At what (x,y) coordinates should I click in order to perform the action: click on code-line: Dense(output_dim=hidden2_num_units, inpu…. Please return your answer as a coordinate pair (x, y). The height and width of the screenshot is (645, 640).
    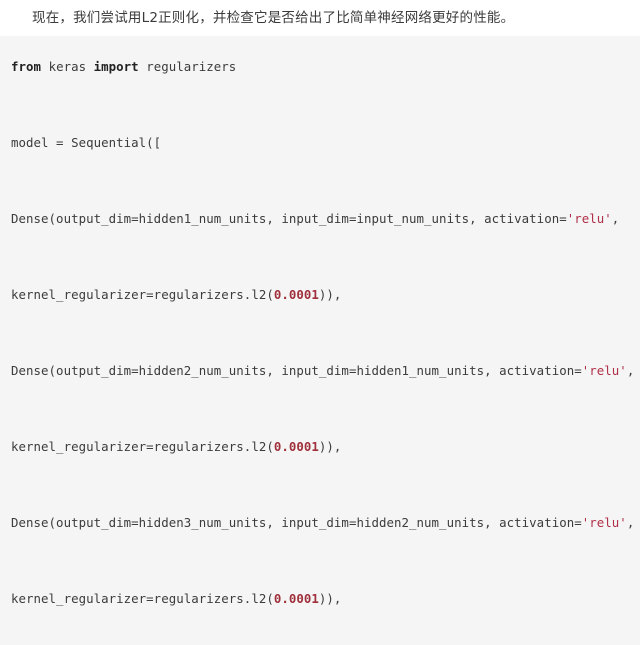
    Looking at the image, I should click on (325, 371).